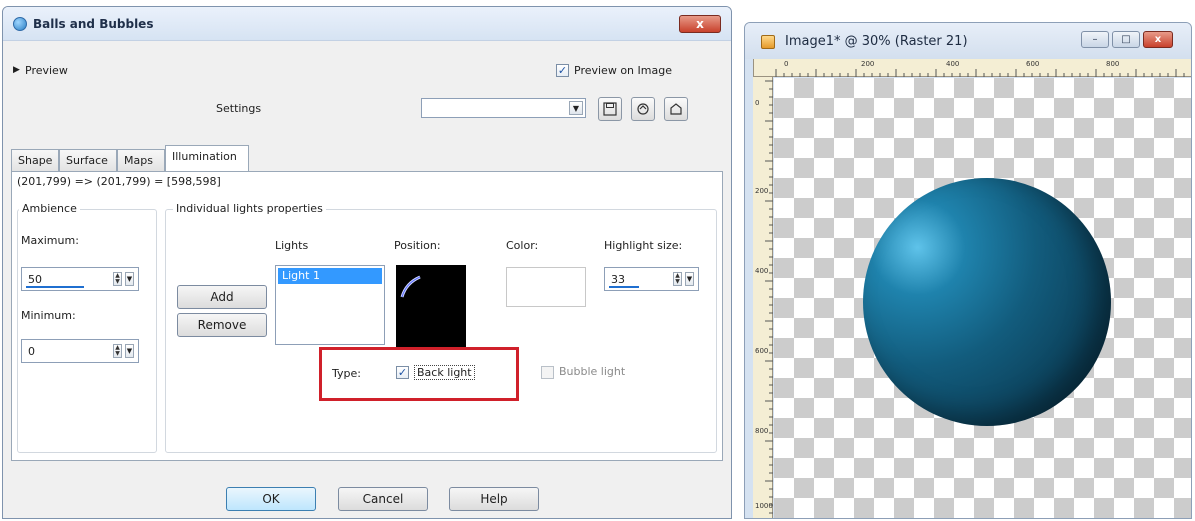  What do you see at coordinates (383, 499) in the screenshot?
I see `cancel-button: Cancel` at bounding box center [383, 499].